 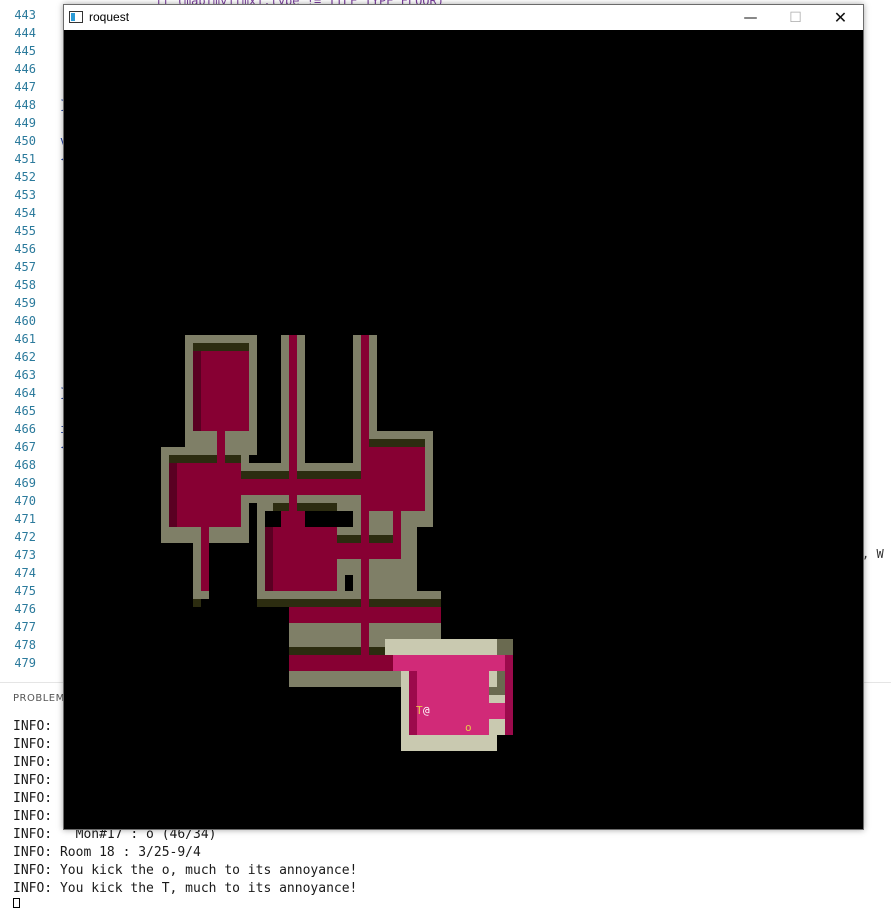 What do you see at coordinates (25, 159) in the screenshot?
I see `line-number: 451` at bounding box center [25, 159].